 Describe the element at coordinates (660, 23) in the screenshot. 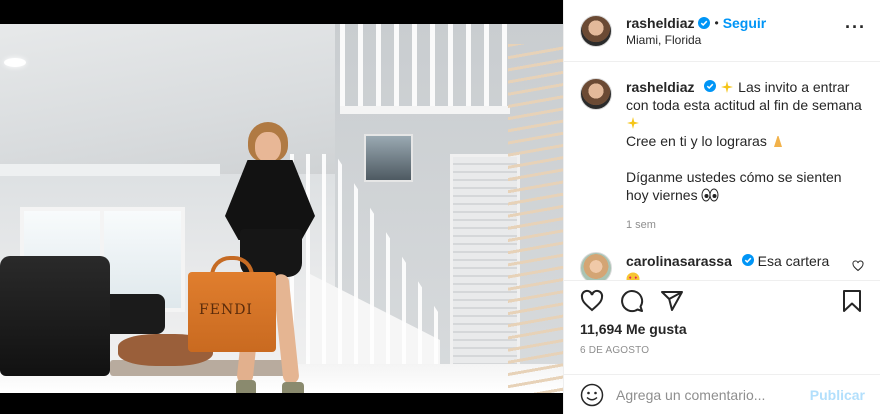

I see `author-username: rasheldiaz` at that location.